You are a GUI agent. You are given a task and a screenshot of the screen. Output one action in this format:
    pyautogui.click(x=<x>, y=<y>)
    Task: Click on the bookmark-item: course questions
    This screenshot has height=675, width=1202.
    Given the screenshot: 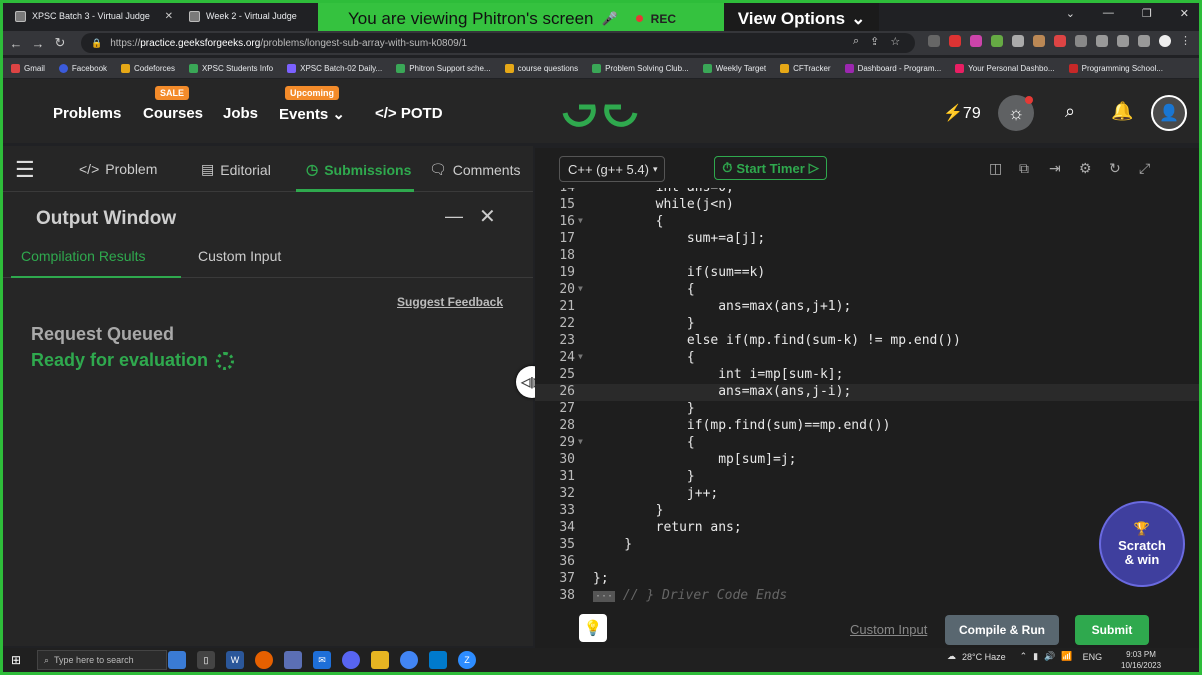 What is the action you would take?
    pyautogui.click(x=541, y=68)
    